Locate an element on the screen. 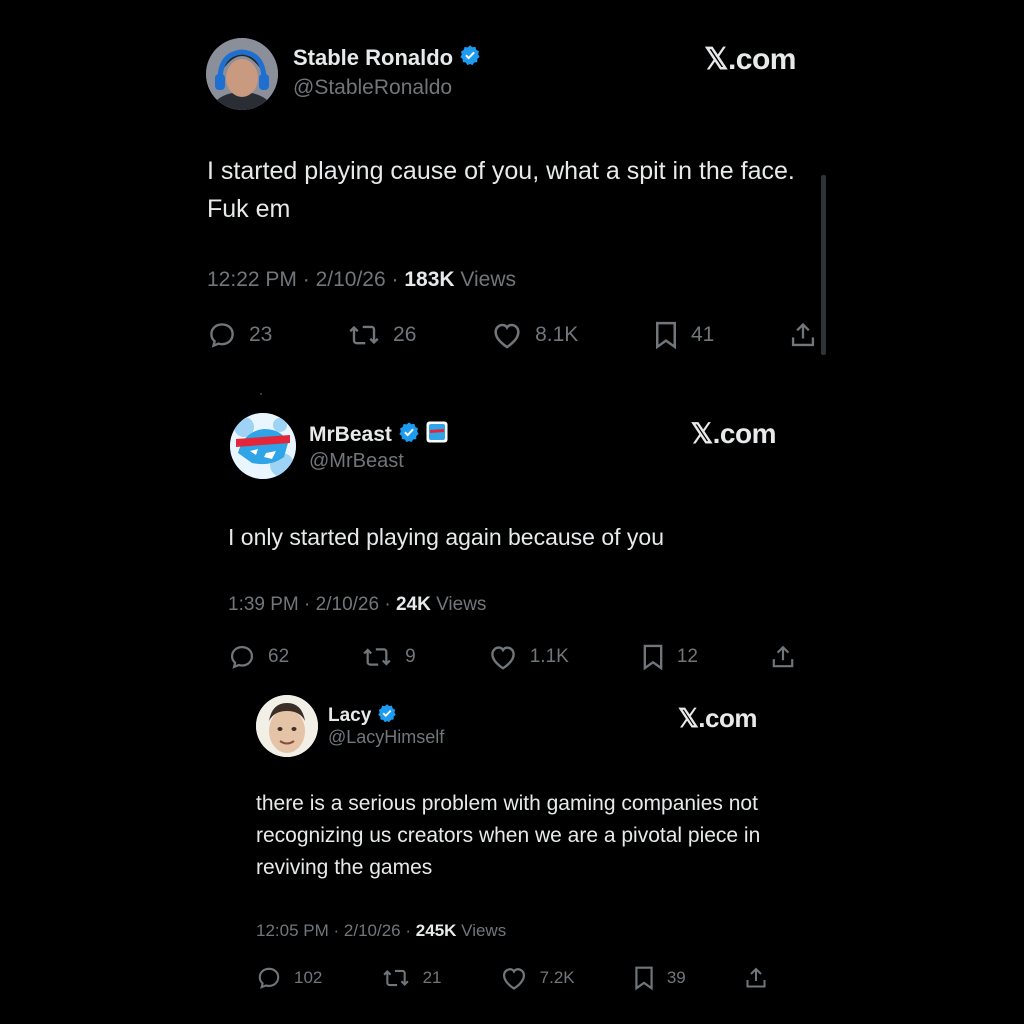  repost-button: 9 is located at coordinates (388, 657).